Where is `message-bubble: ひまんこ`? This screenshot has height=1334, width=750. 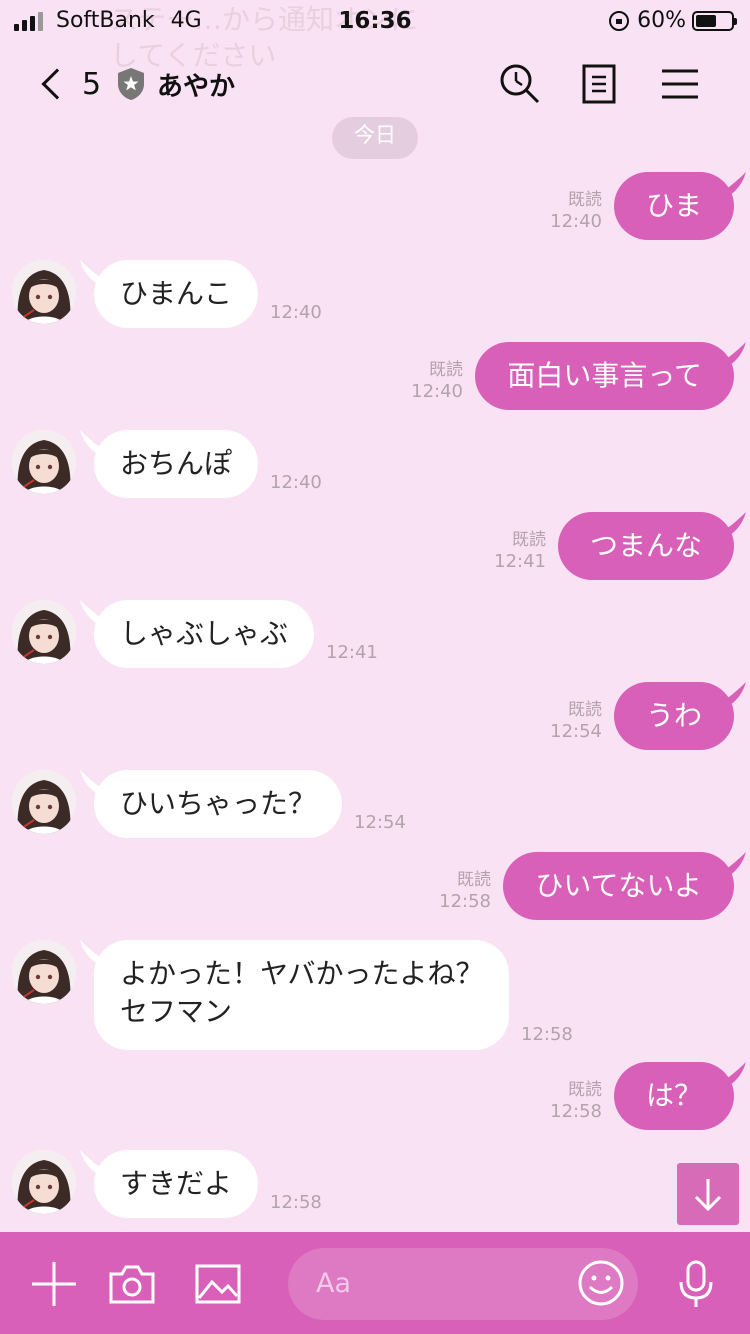 message-bubble: ひまんこ is located at coordinates (176, 294).